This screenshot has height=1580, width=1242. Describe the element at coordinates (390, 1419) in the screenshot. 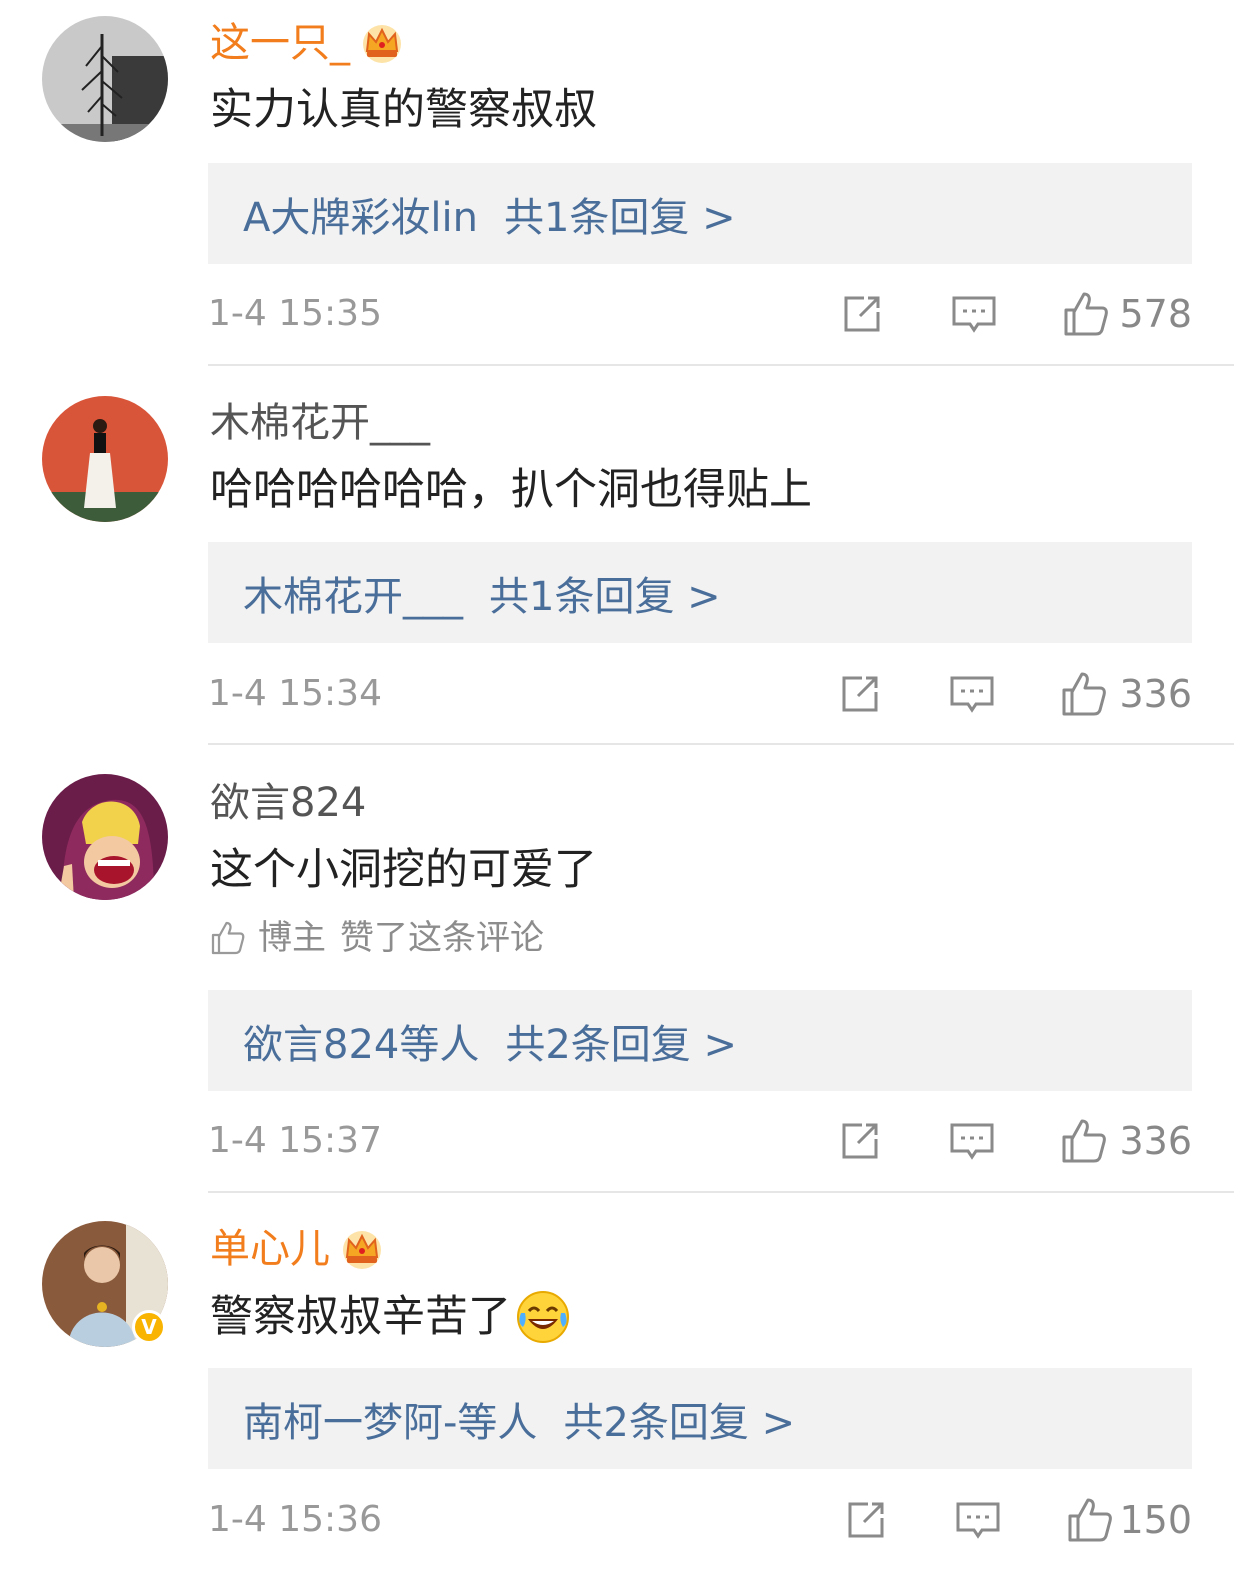

I see `reply-users: 南柯一梦阿-等人` at that location.